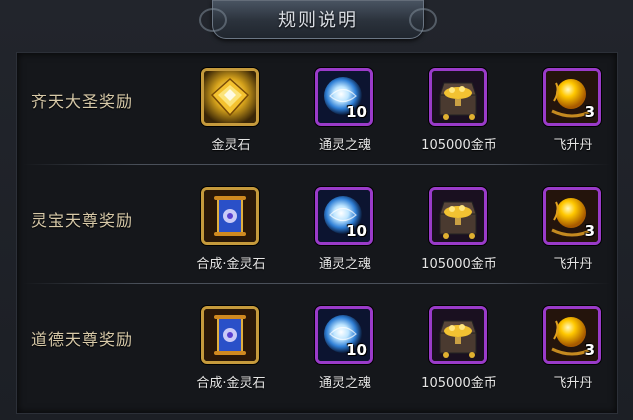  I want to click on ornament-left-icon, so click(213, 20).